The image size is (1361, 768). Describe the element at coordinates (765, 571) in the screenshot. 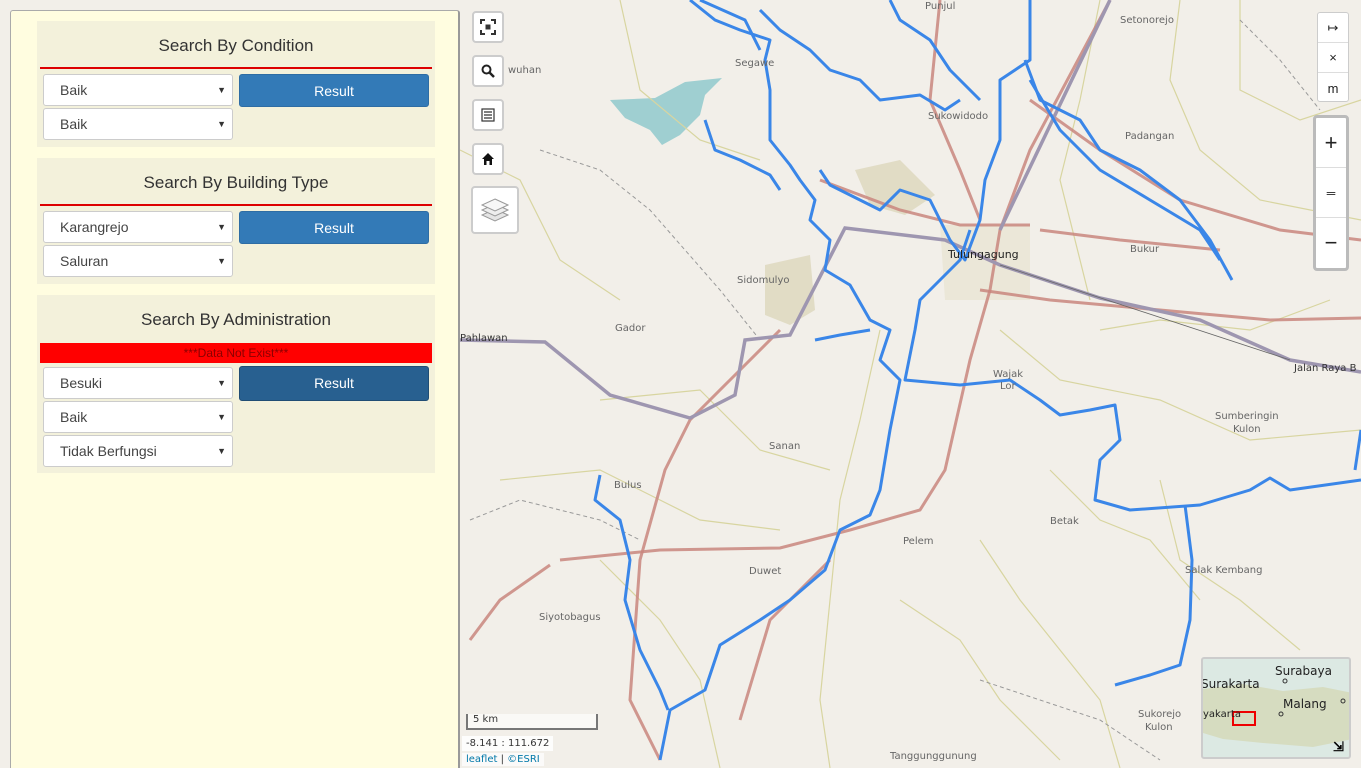

I see `place-duwet: Duwet` at that location.